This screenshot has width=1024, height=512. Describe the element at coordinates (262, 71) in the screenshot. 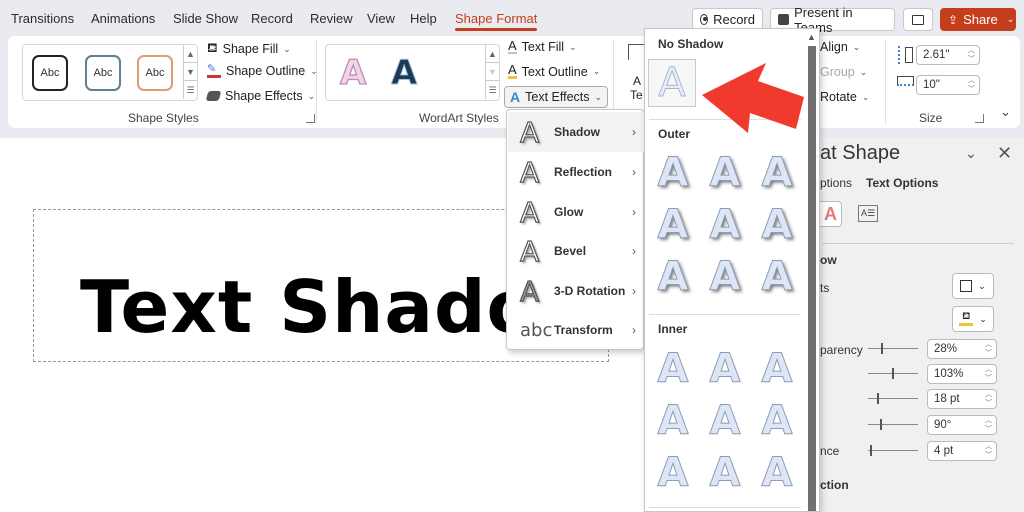

I see `shape-outline-button: ✎ Shape Outline ⌄` at that location.